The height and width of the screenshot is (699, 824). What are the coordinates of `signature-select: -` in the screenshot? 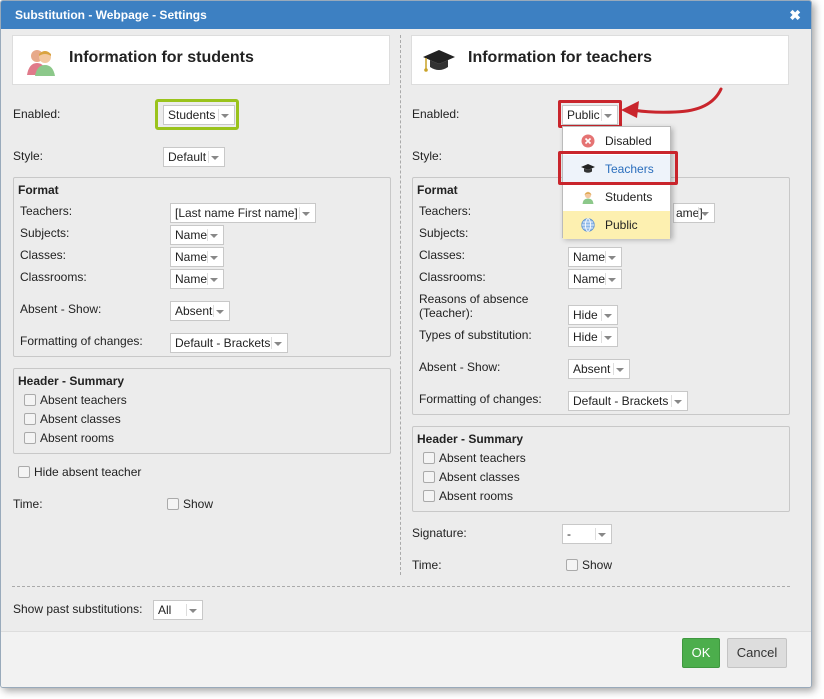 It's located at (587, 534).